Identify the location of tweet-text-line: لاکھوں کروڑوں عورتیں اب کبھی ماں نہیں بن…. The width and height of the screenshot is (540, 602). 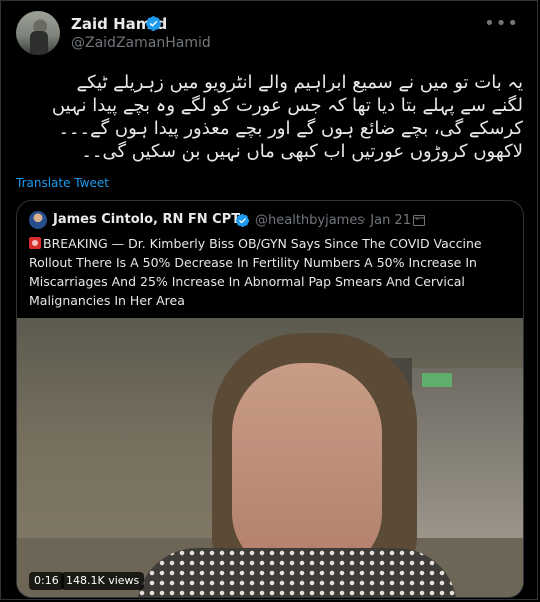
(302, 151).